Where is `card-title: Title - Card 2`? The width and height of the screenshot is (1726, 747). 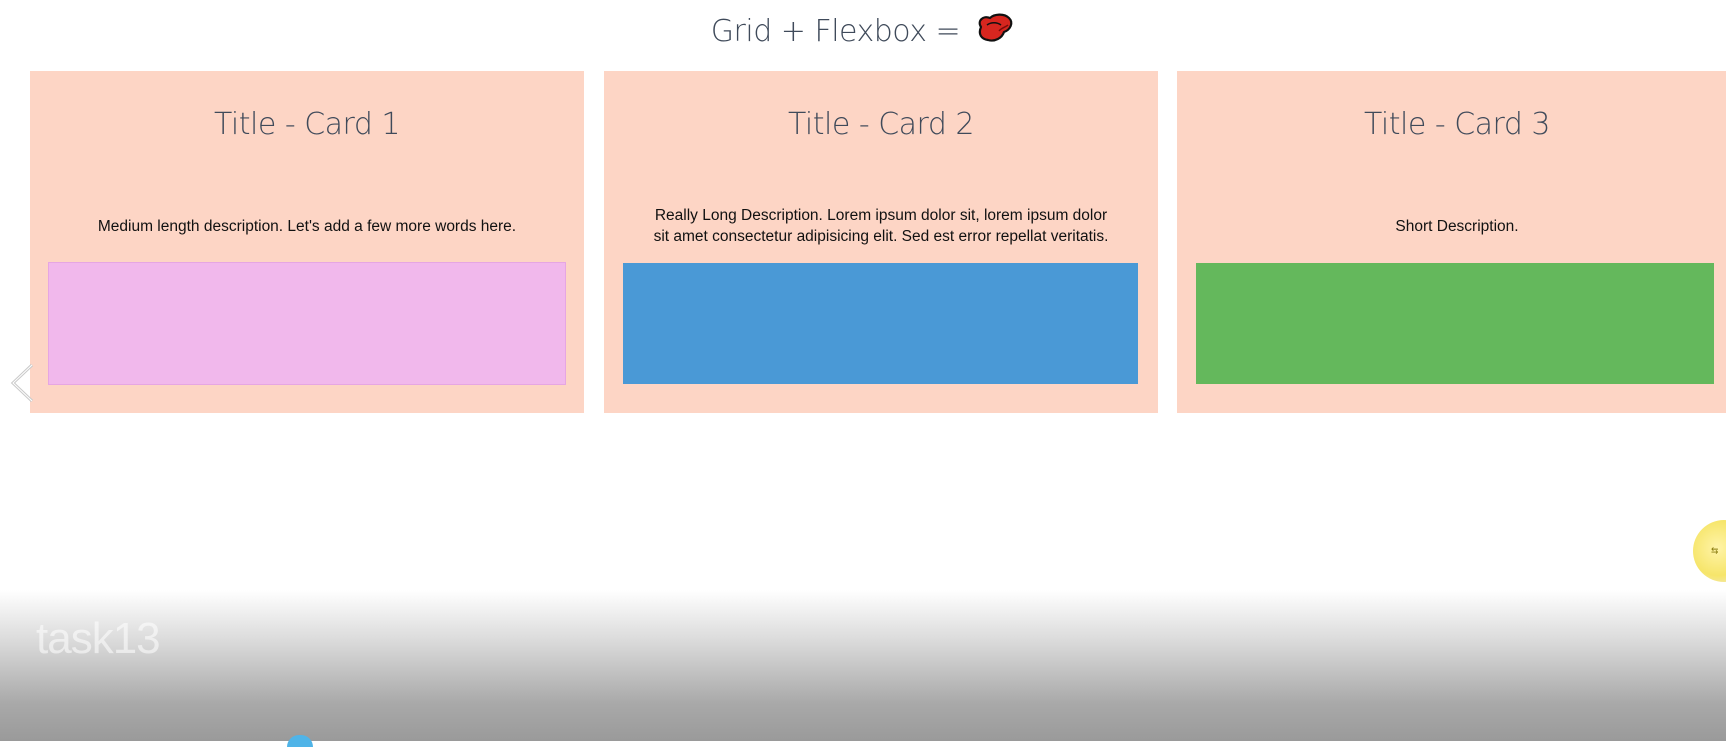 card-title: Title - Card 2 is located at coordinates (881, 124).